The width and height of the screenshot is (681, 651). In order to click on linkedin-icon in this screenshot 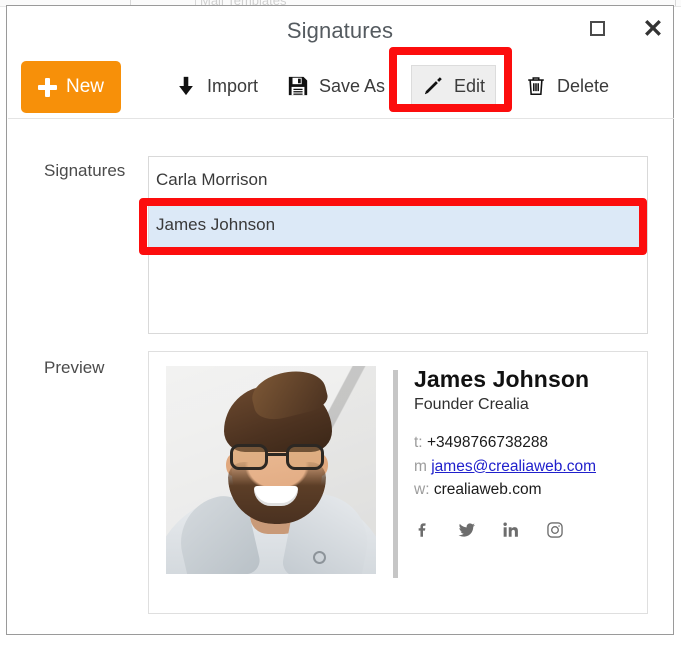, I will do `click(511, 530)`.